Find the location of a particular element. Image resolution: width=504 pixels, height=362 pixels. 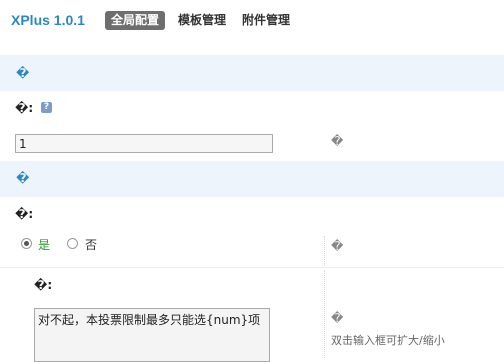

radio-no is located at coordinates (72, 243).